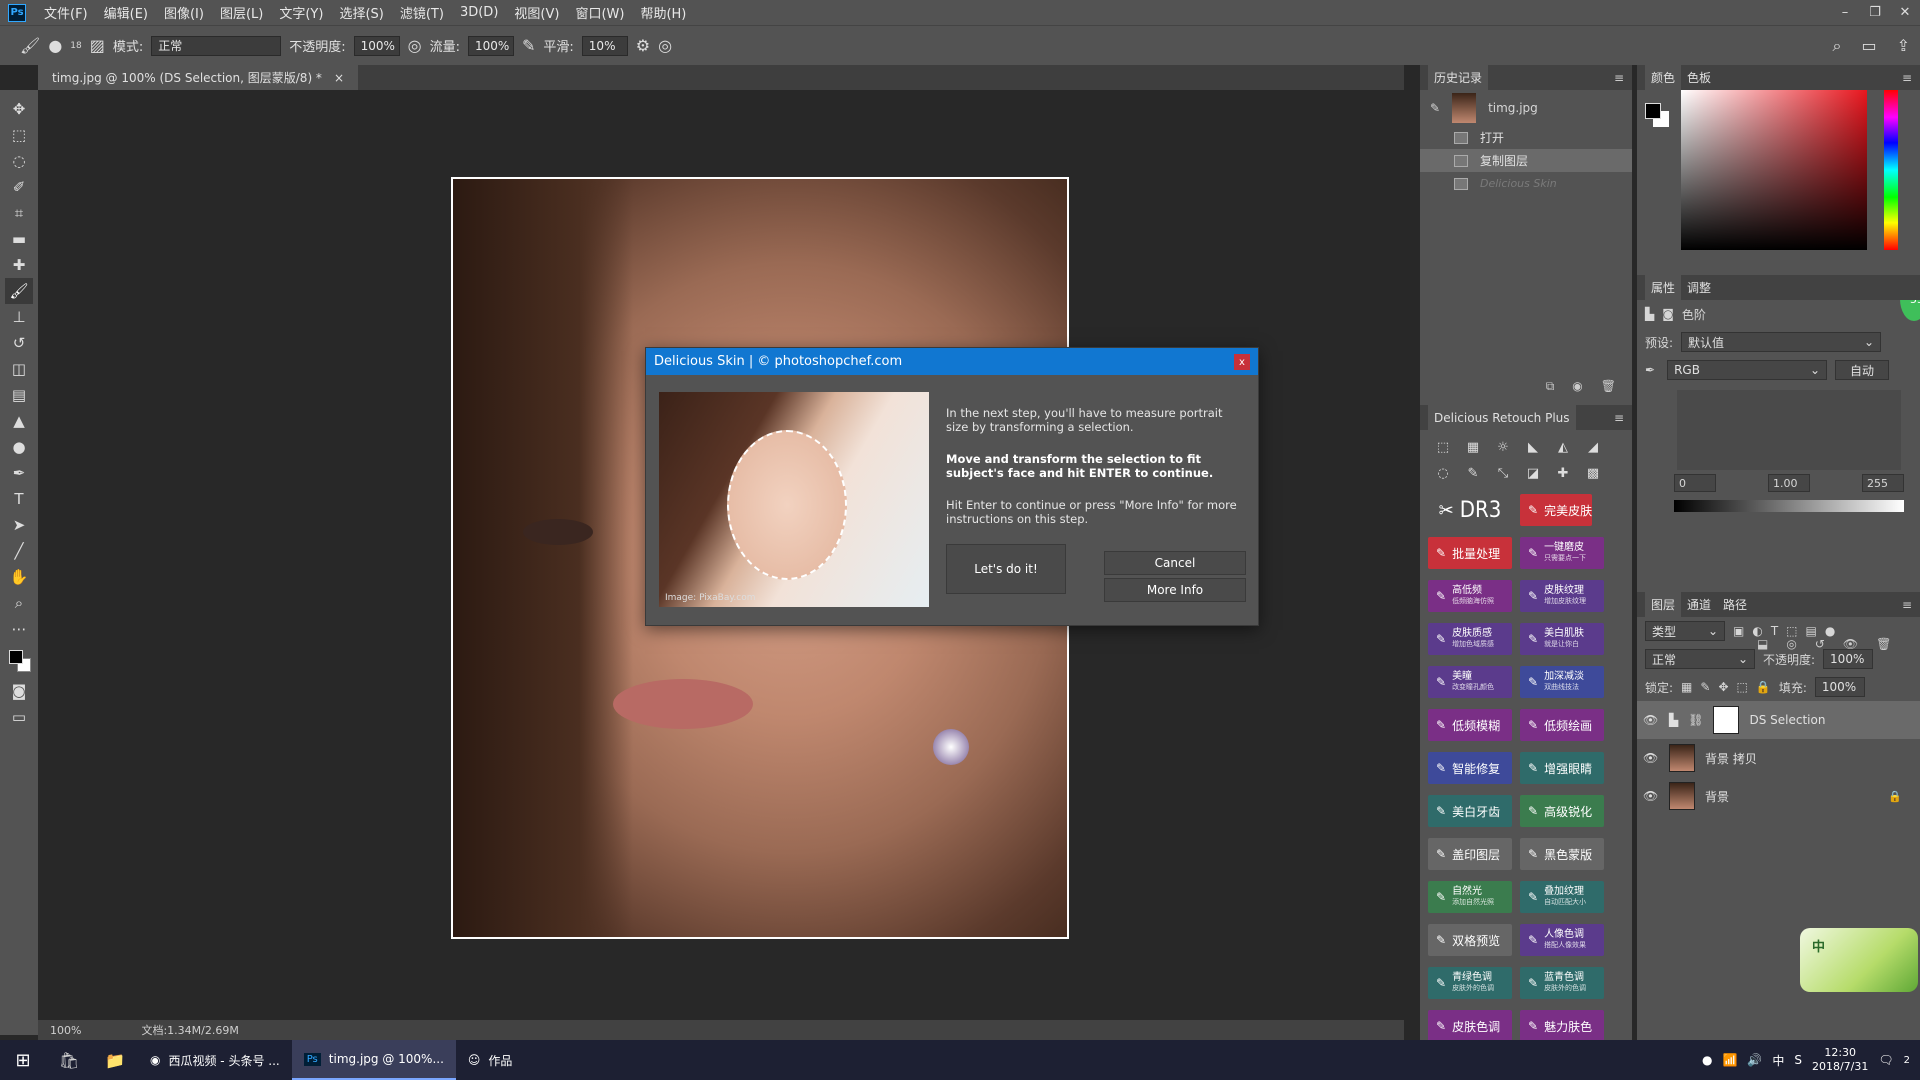  I want to click on drp-button: ✎ 皮肤质感 增加色域质感, so click(1470, 639).